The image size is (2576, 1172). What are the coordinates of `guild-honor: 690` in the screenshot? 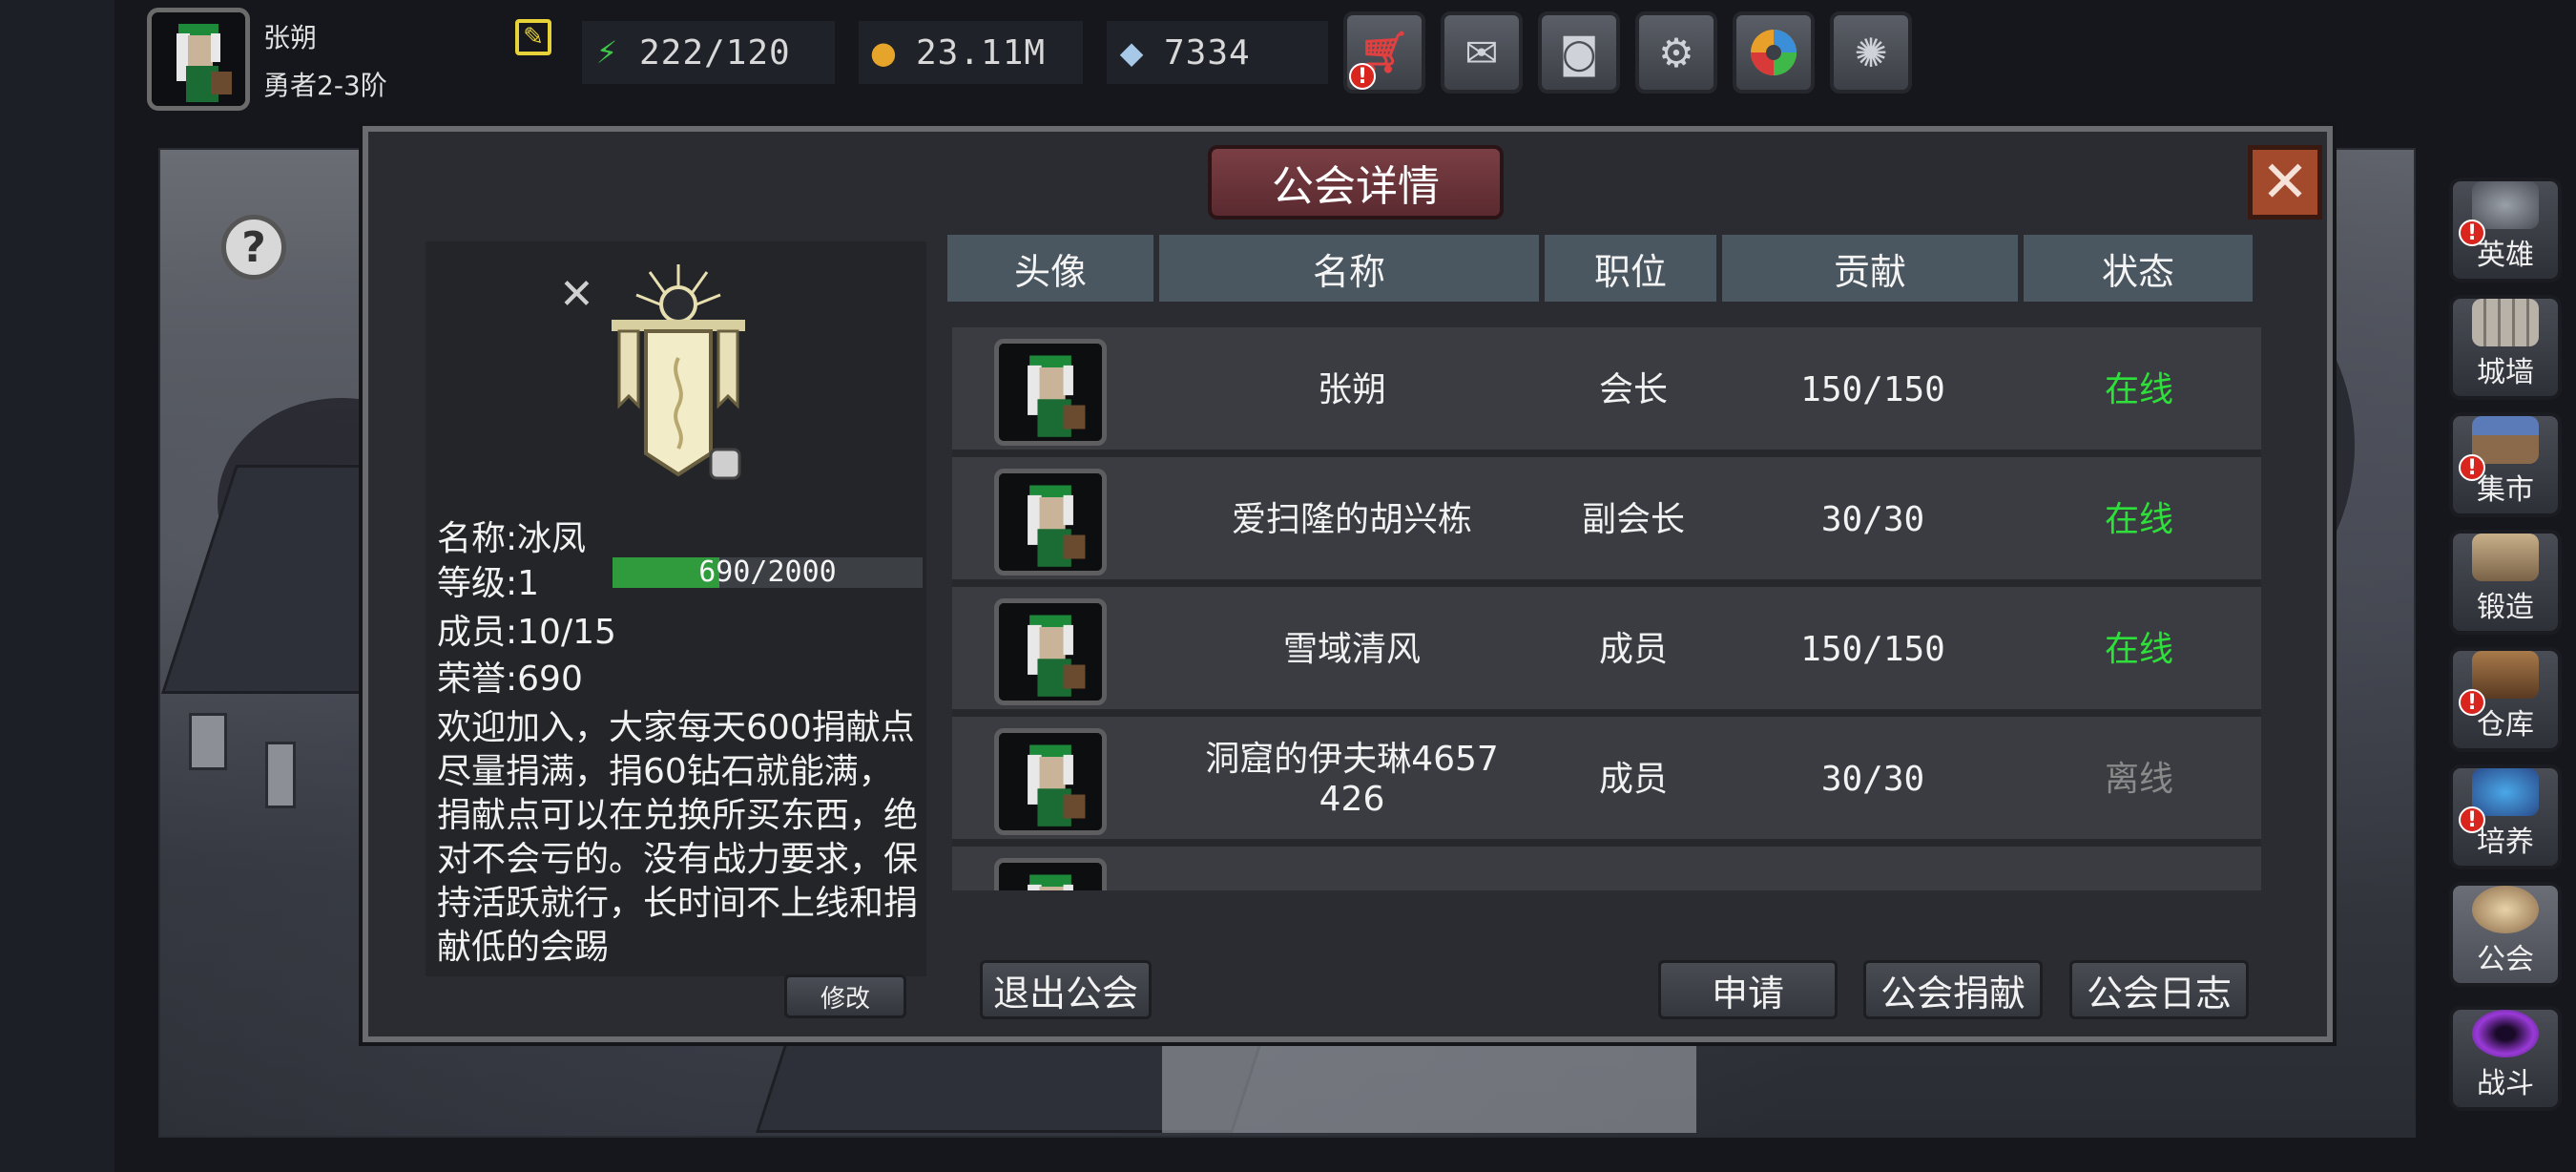 It's located at (550, 679).